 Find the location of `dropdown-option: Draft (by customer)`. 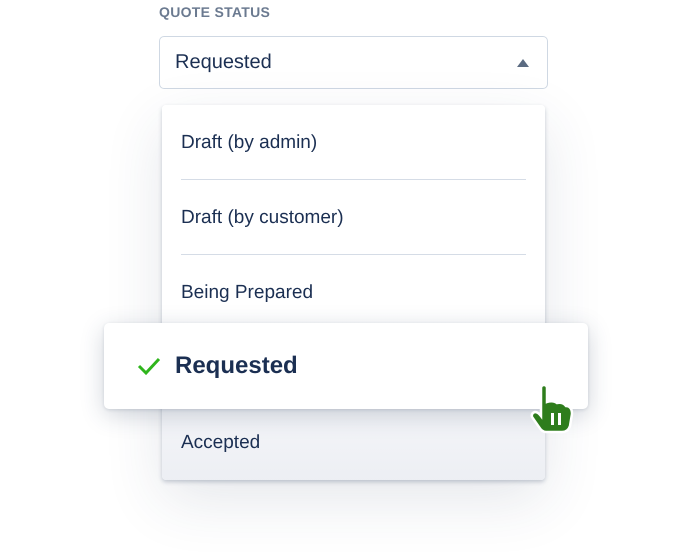

dropdown-option: Draft (by customer) is located at coordinates (353, 217).